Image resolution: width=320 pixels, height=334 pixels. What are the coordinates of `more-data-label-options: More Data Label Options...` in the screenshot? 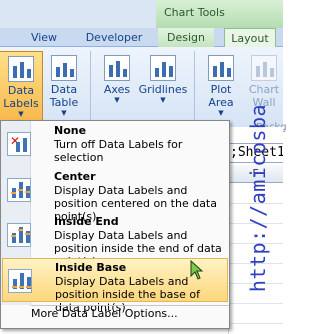 It's located at (104, 313).